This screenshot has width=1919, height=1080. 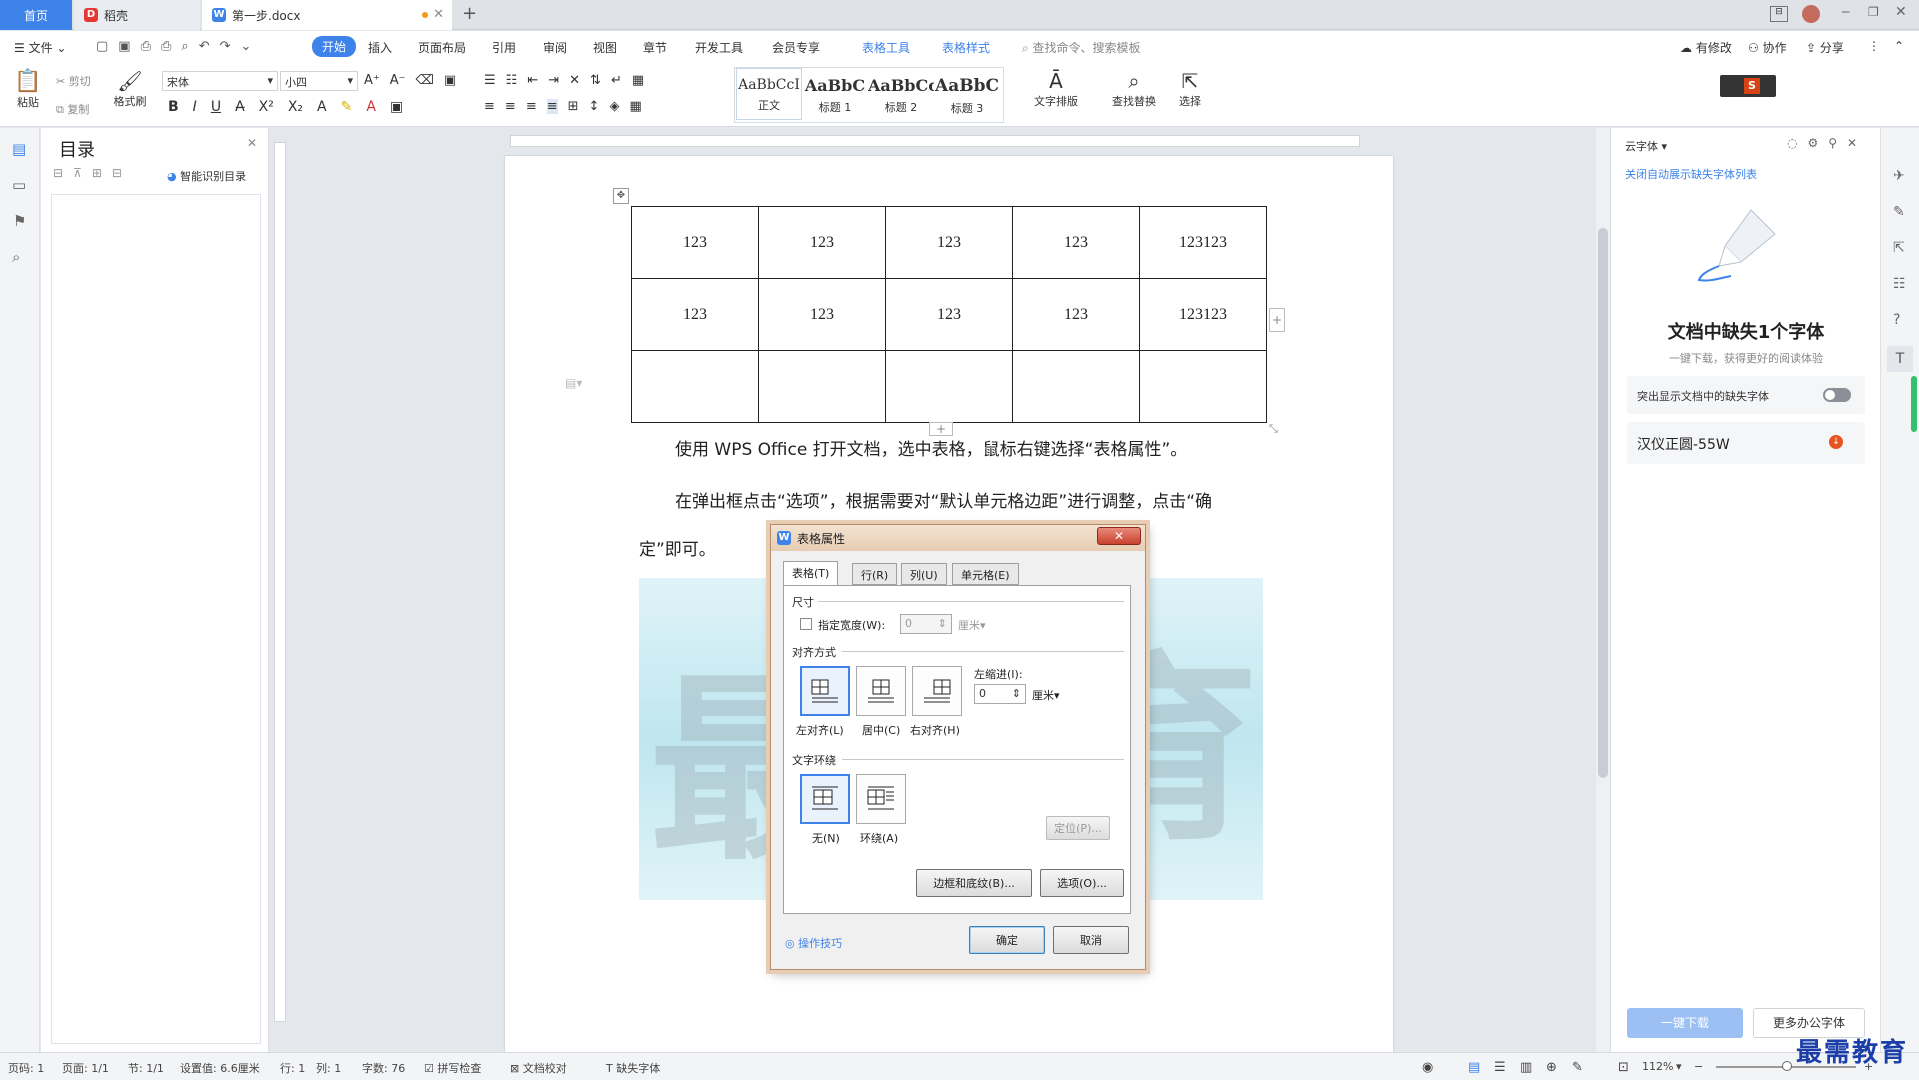 What do you see at coordinates (1119, 536) in the screenshot?
I see `dialog-close-button: ✕` at bounding box center [1119, 536].